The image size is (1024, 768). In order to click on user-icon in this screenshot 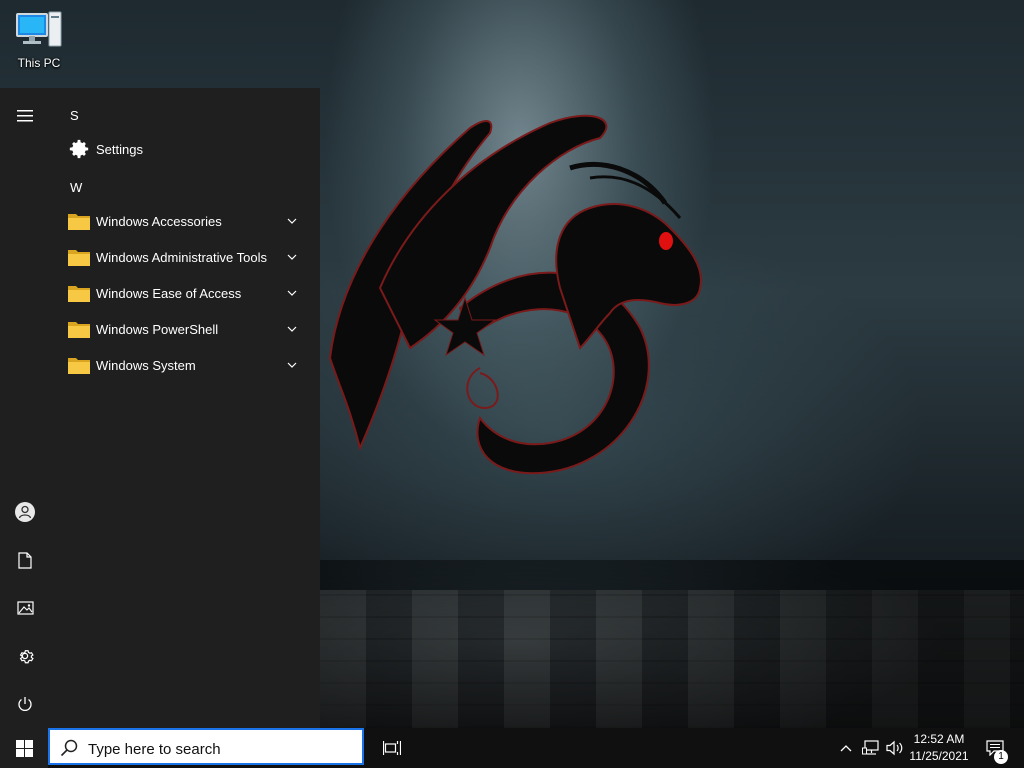, I will do `click(25, 512)`.